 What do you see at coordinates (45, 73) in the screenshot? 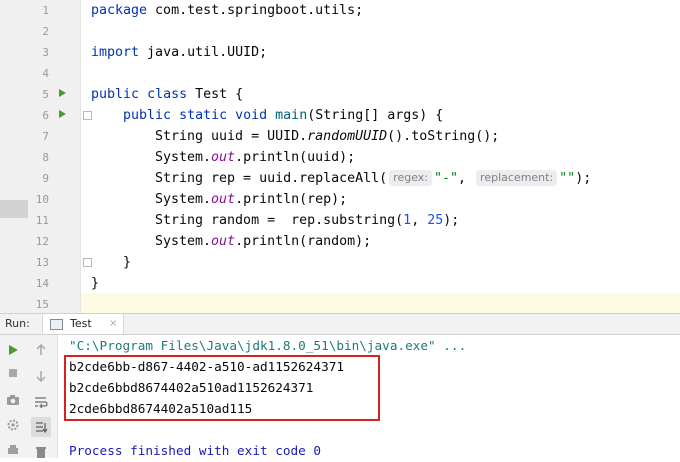
I see `line-number: 4` at bounding box center [45, 73].